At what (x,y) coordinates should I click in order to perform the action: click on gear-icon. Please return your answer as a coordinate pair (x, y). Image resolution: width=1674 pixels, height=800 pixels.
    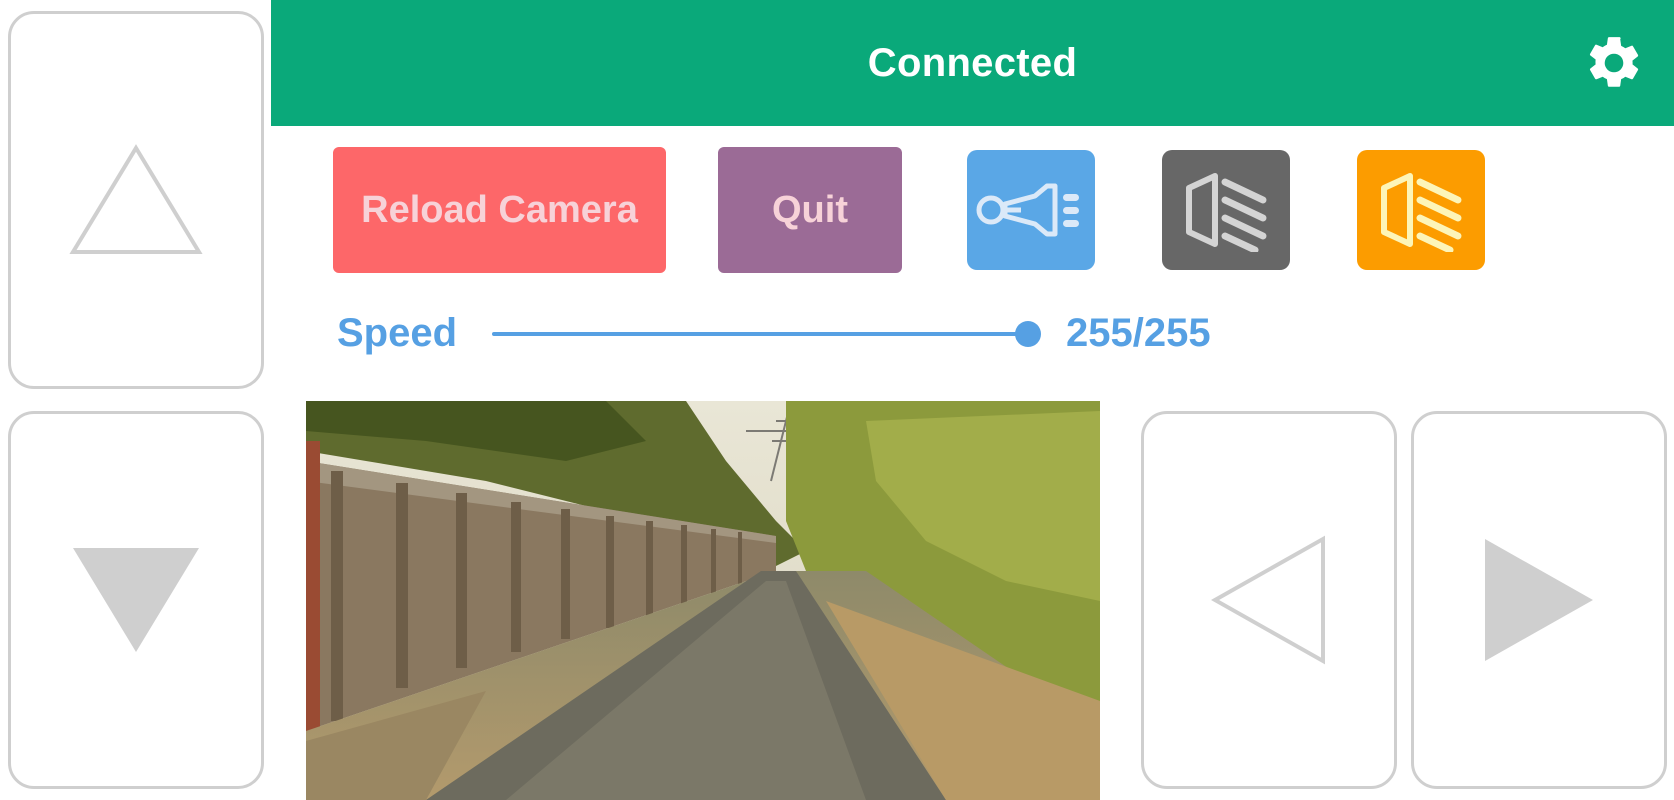
    Looking at the image, I should click on (1614, 62).